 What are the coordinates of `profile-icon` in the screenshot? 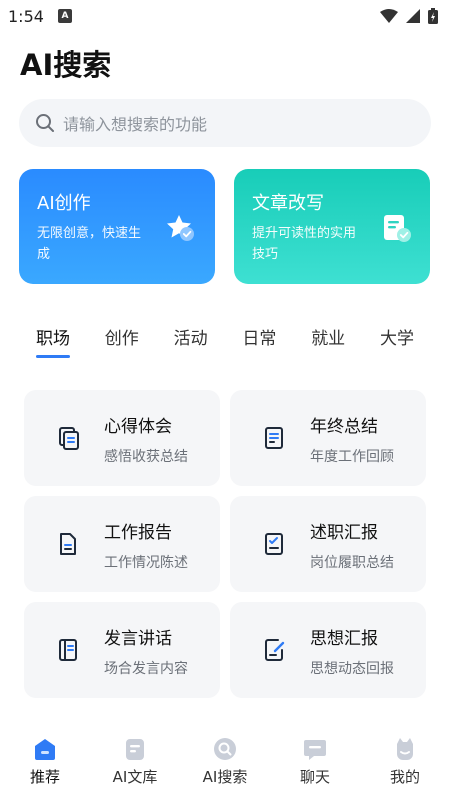 It's located at (405, 749).